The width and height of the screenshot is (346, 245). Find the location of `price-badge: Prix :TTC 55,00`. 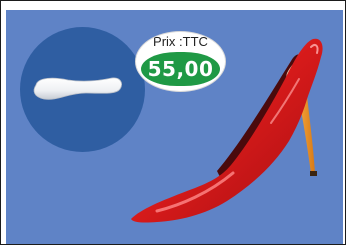

price-badge: Prix :TTC 55,00 is located at coordinates (180, 61).